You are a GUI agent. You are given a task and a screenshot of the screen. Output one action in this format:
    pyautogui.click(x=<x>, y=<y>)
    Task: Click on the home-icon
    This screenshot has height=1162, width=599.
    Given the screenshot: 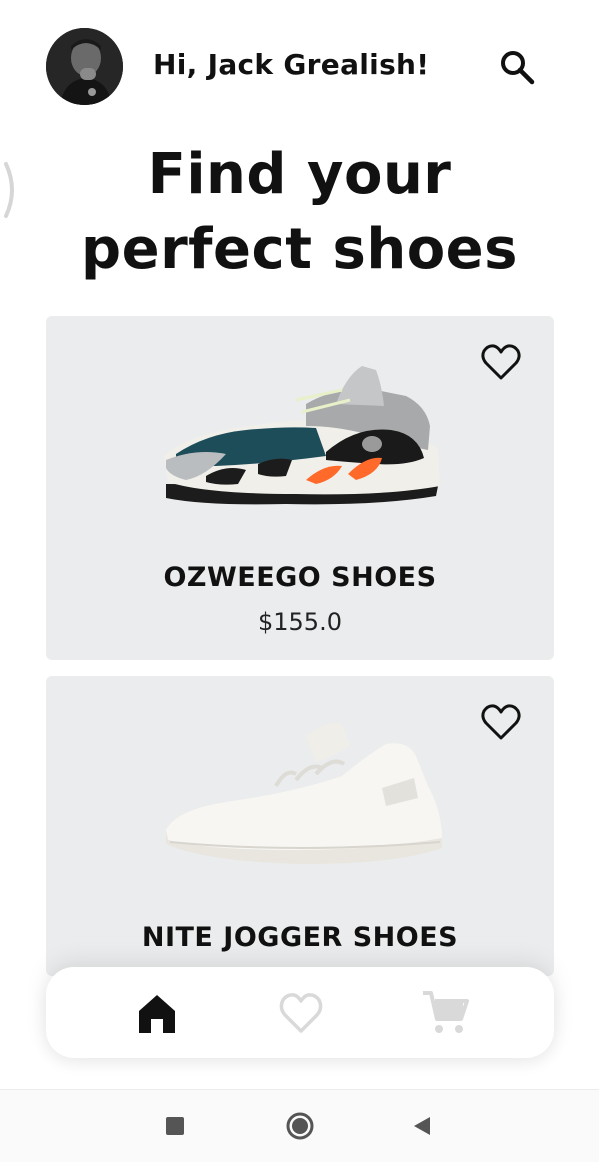 What is the action you would take?
    pyautogui.click(x=157, y=1014)
    